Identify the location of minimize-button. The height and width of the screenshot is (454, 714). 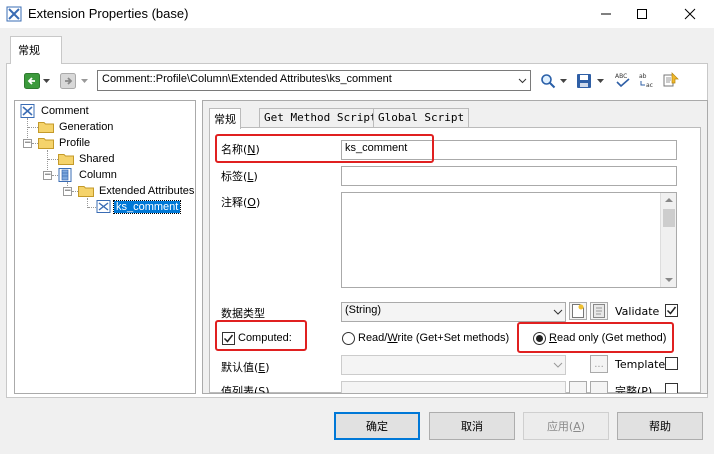
(606, 14).